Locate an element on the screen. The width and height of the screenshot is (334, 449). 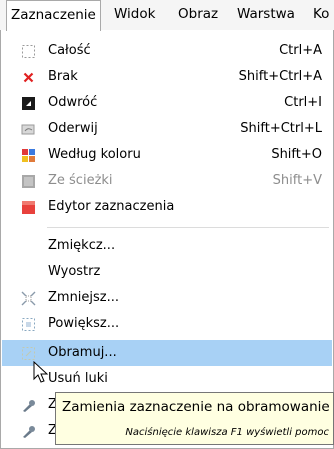
menu-item-label: Wyostrz is located at coordinates (74, 271).